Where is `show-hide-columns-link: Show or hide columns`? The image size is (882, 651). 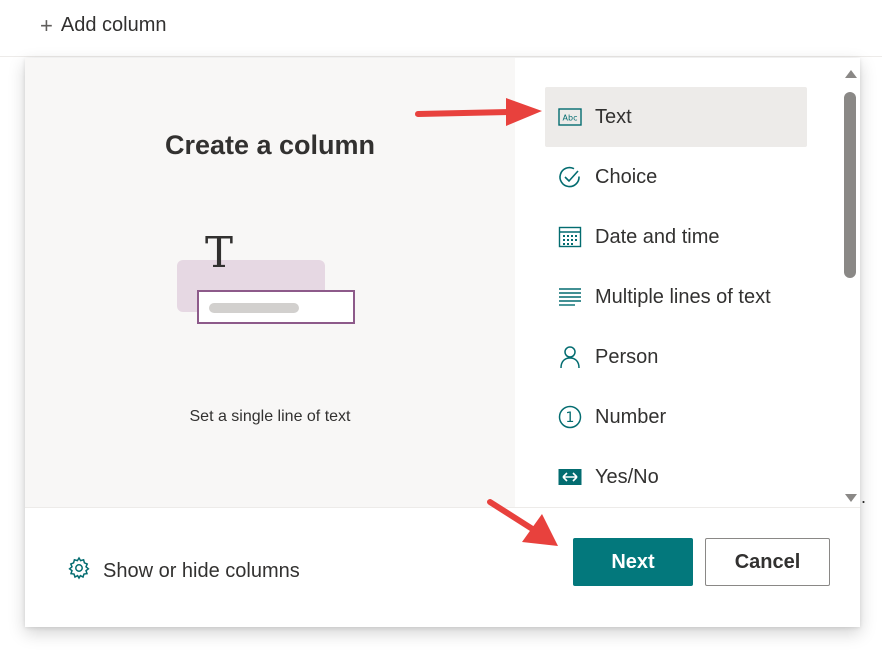
show-hide-columns-link: Show or hide columns is located at coordinates (183, 571).